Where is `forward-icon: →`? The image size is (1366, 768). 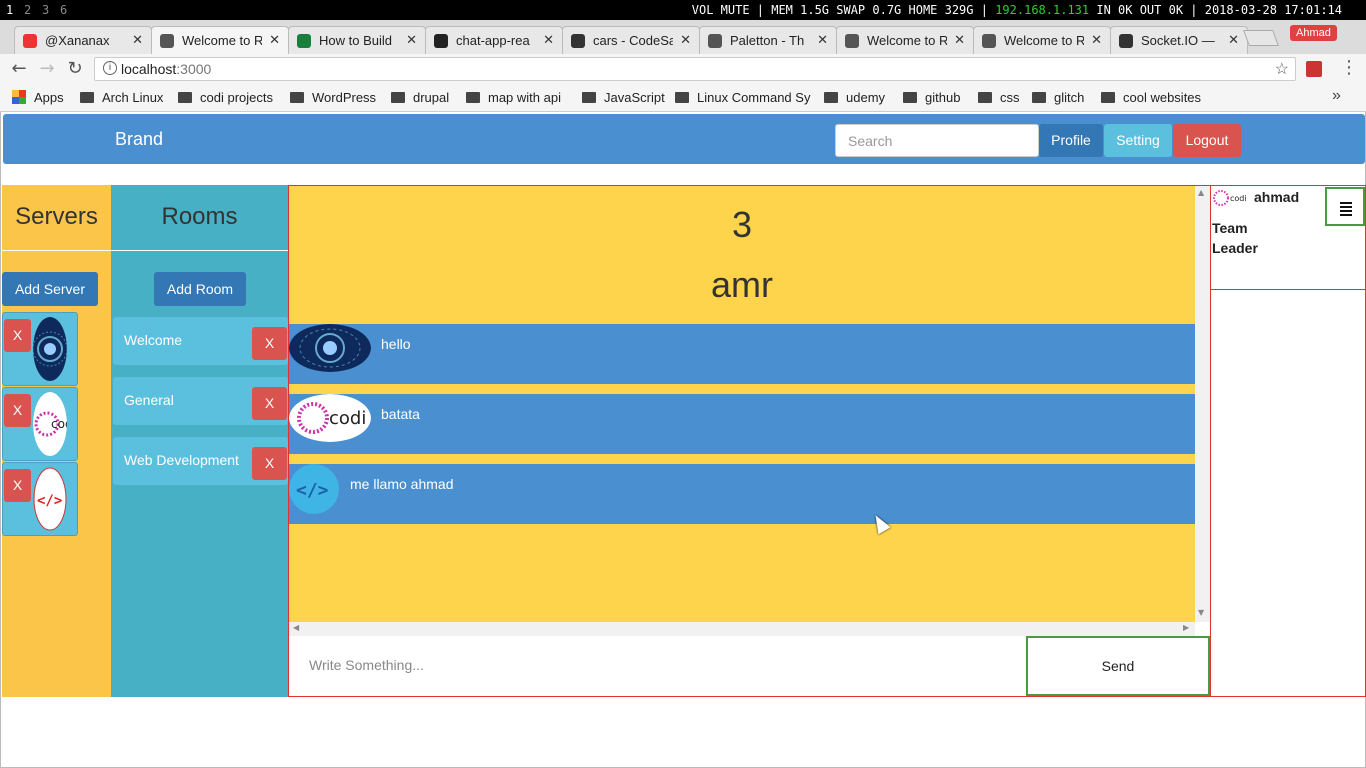
forward-icon: → is located at coordinates (47, 69).